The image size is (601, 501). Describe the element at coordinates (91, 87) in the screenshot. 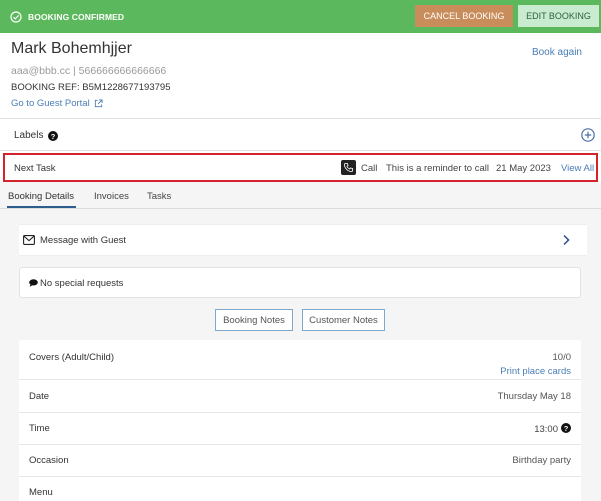

I see `booking-ref: BOOKING REF: B5M1228677193795` at that location.